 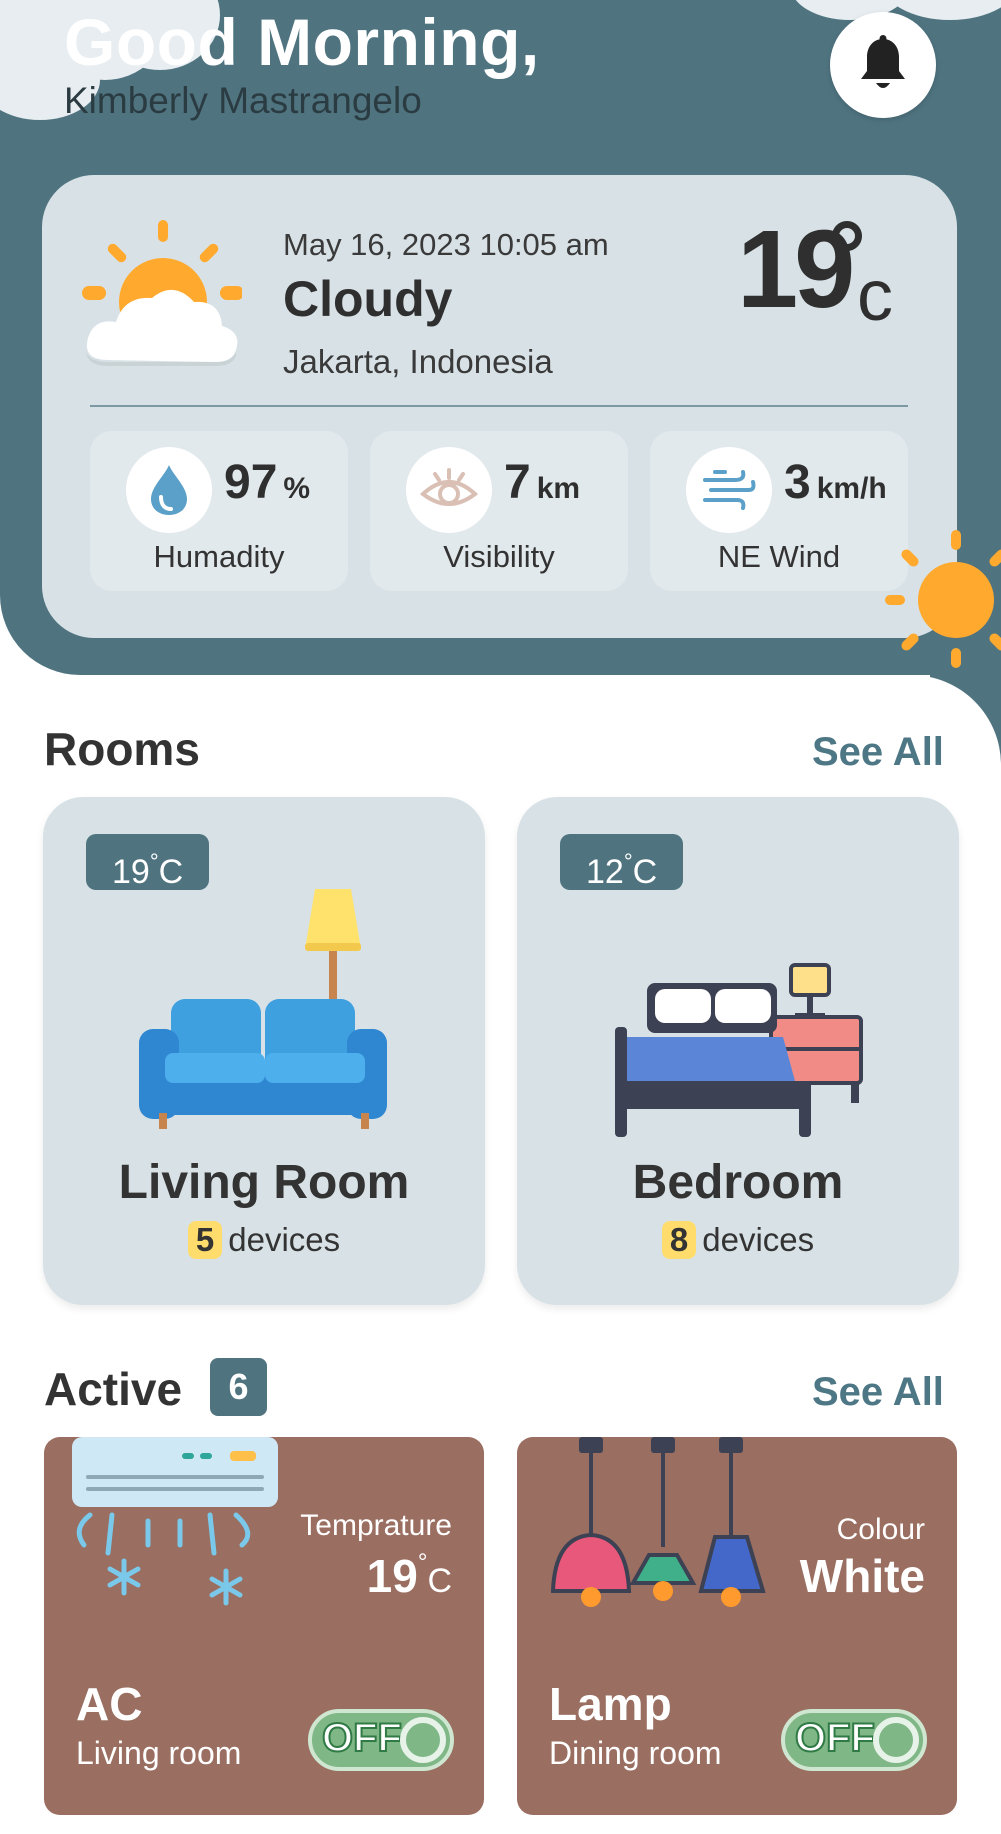 What do you see at coordinates (499, 511) in the screenshot?
I see `visibility-stat: 7 km Visibility` at bounding box center [499, 511].